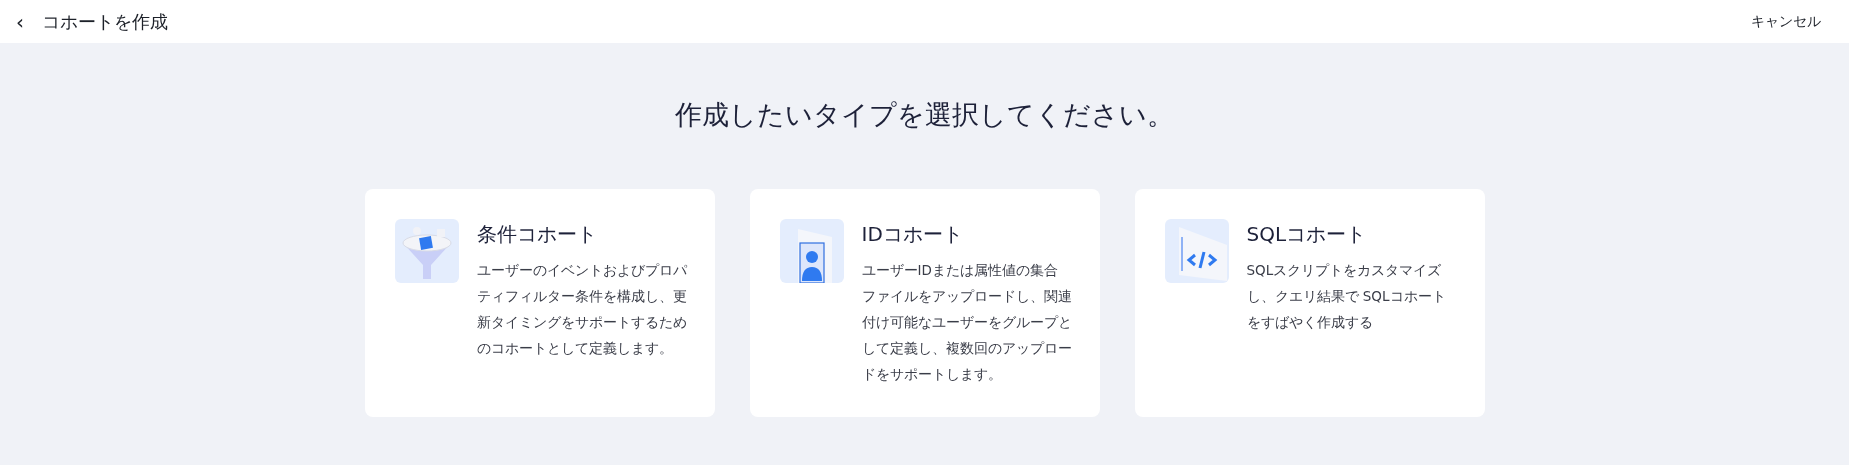  Describe the element at coordinates (1786, 21) in the screenshot. I see `cancel-button: キャンセル` at that location.